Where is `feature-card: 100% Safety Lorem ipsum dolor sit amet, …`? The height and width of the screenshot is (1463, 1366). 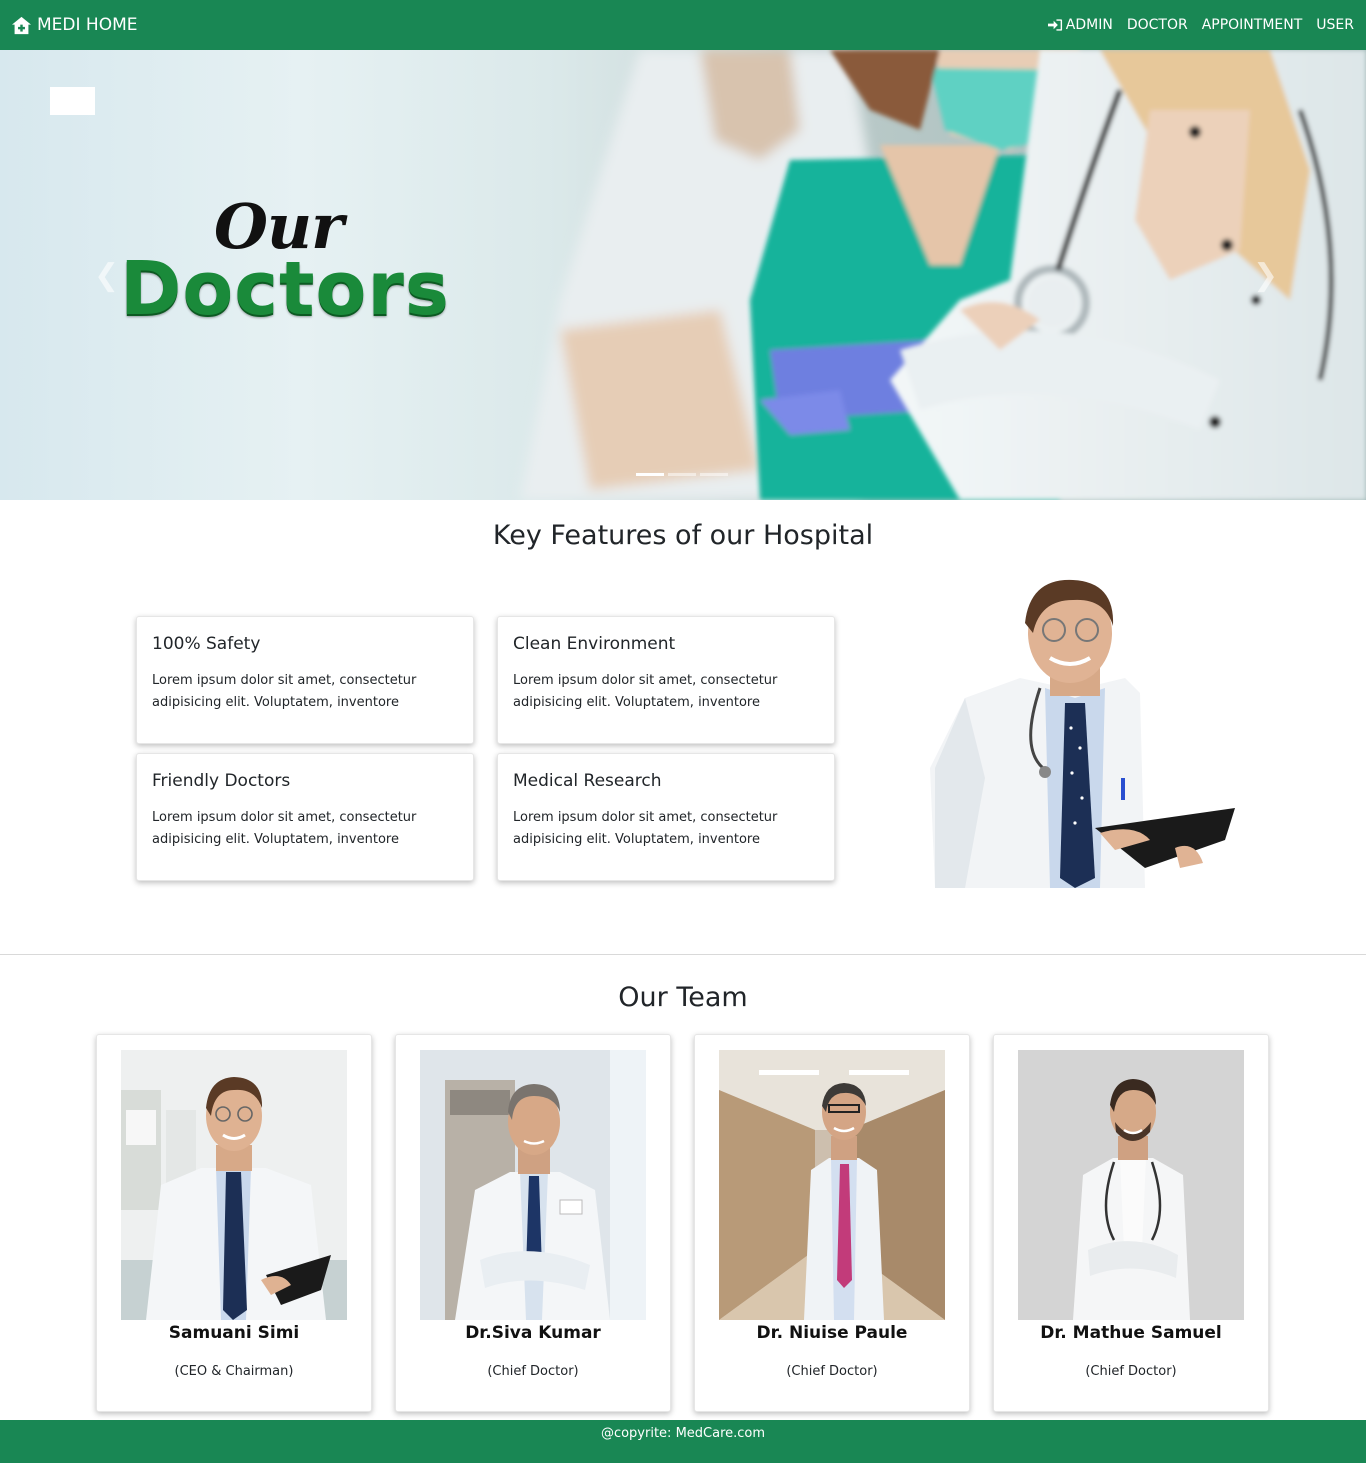
feature-card: 100% Safety Lorem ipsum dolor sit amet, … is located at coordinates (305, 680).